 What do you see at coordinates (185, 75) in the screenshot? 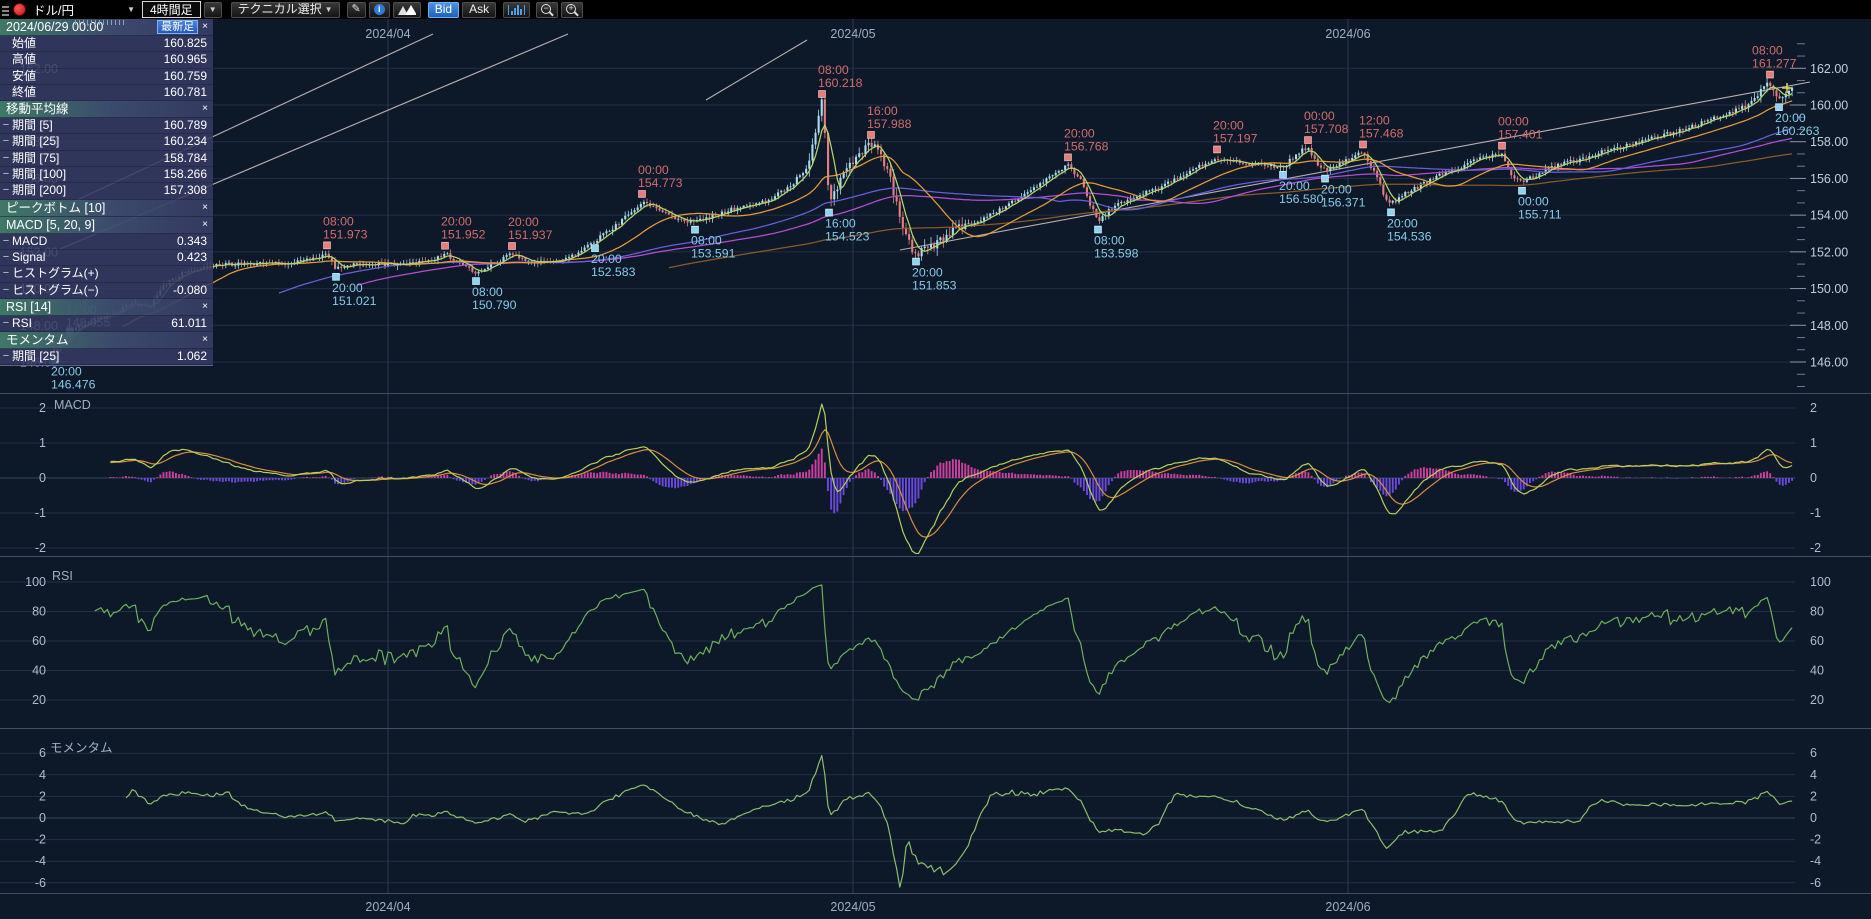
I see `legend-value: 160.759` at bounding box center [185, 75].